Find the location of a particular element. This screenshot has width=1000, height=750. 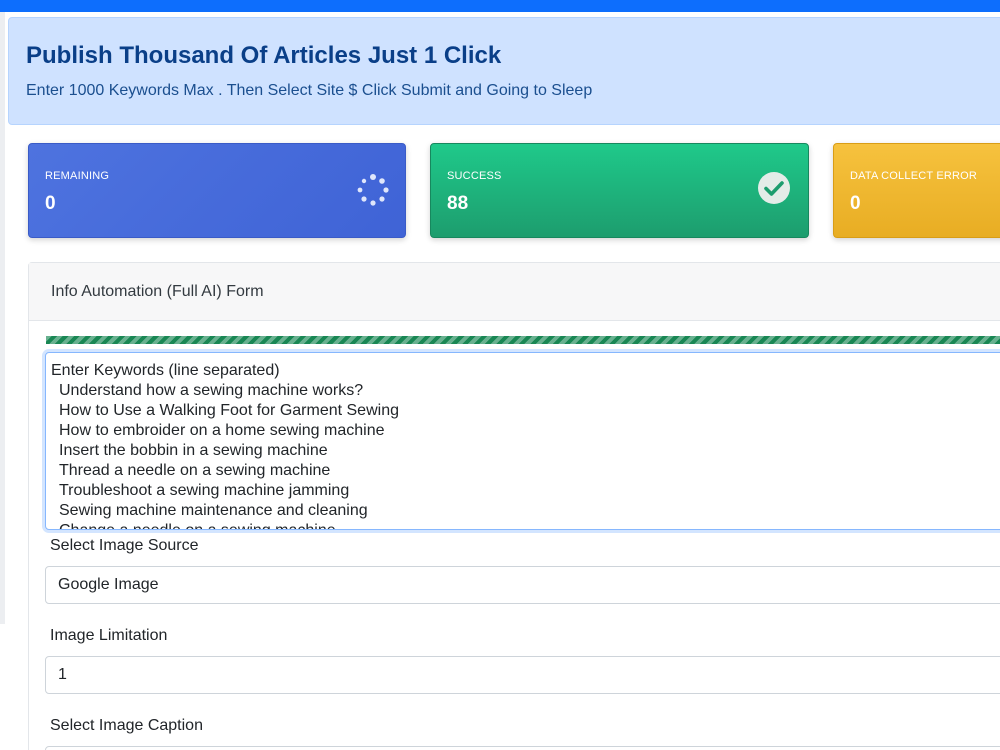

success-label: SUCCESS is located at coordinates (474, 176).